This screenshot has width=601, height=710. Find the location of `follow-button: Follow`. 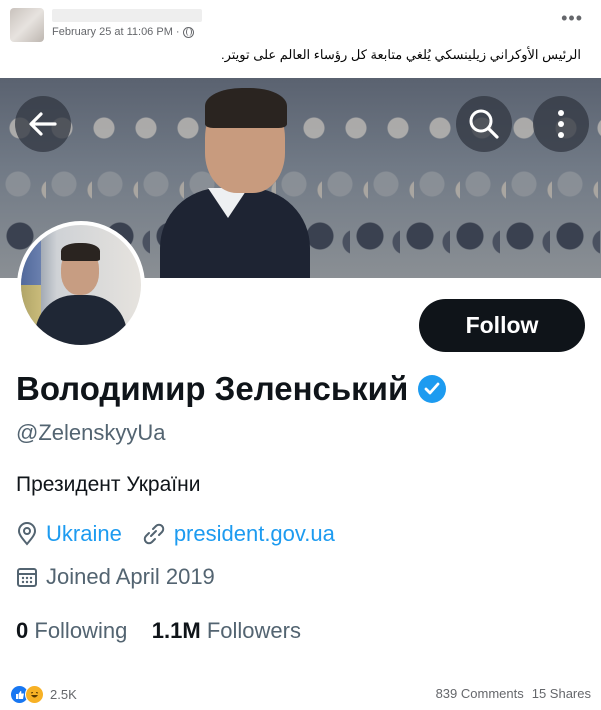

follow-button: Follow is located at coordinates (502, 325).